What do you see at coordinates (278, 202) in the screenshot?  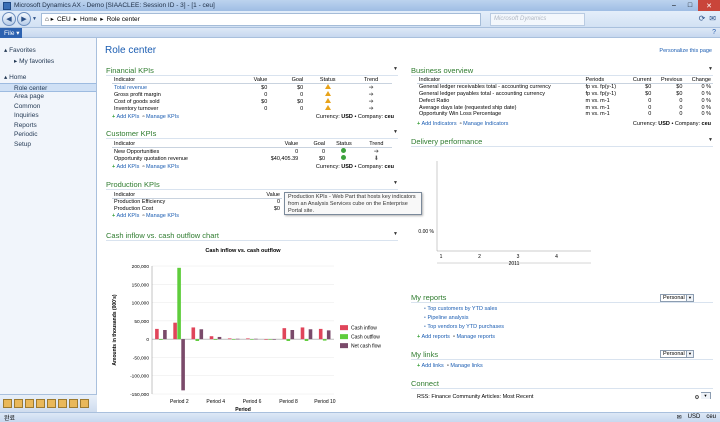 I see `kpi-value: 0` at bounding box center [278, 202].